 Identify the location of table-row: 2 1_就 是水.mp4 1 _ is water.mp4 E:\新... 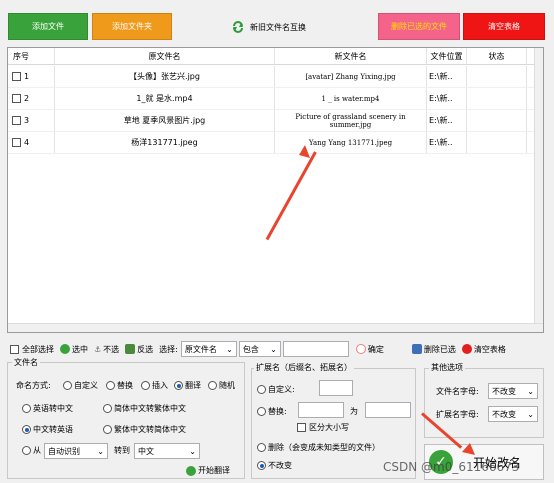
(275, 99).